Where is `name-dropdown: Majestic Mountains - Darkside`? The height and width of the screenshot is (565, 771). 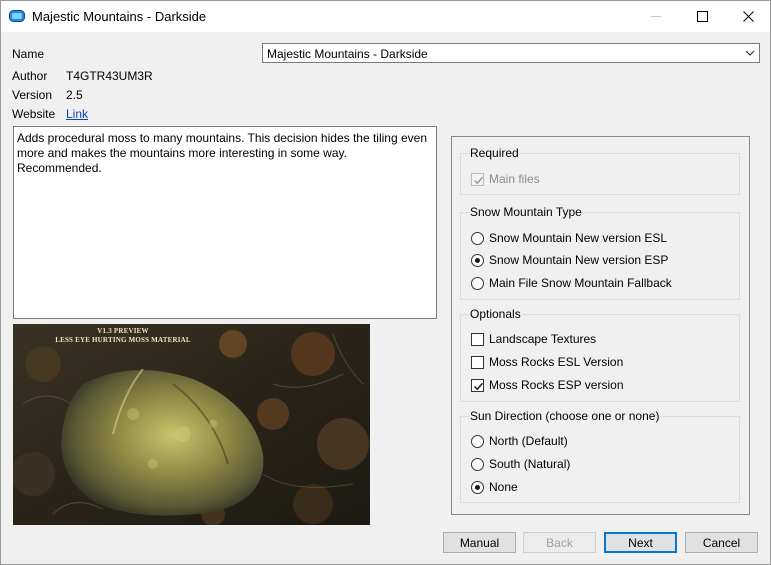
name-dropdown: Majestic Mountains - Darkside is located at coordinates (511, 53).